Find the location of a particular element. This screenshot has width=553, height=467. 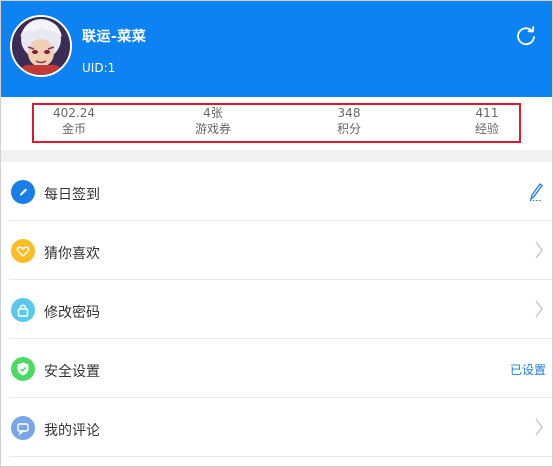

stat-coins: 402.24 金币 is located at coordinates (74, 121).